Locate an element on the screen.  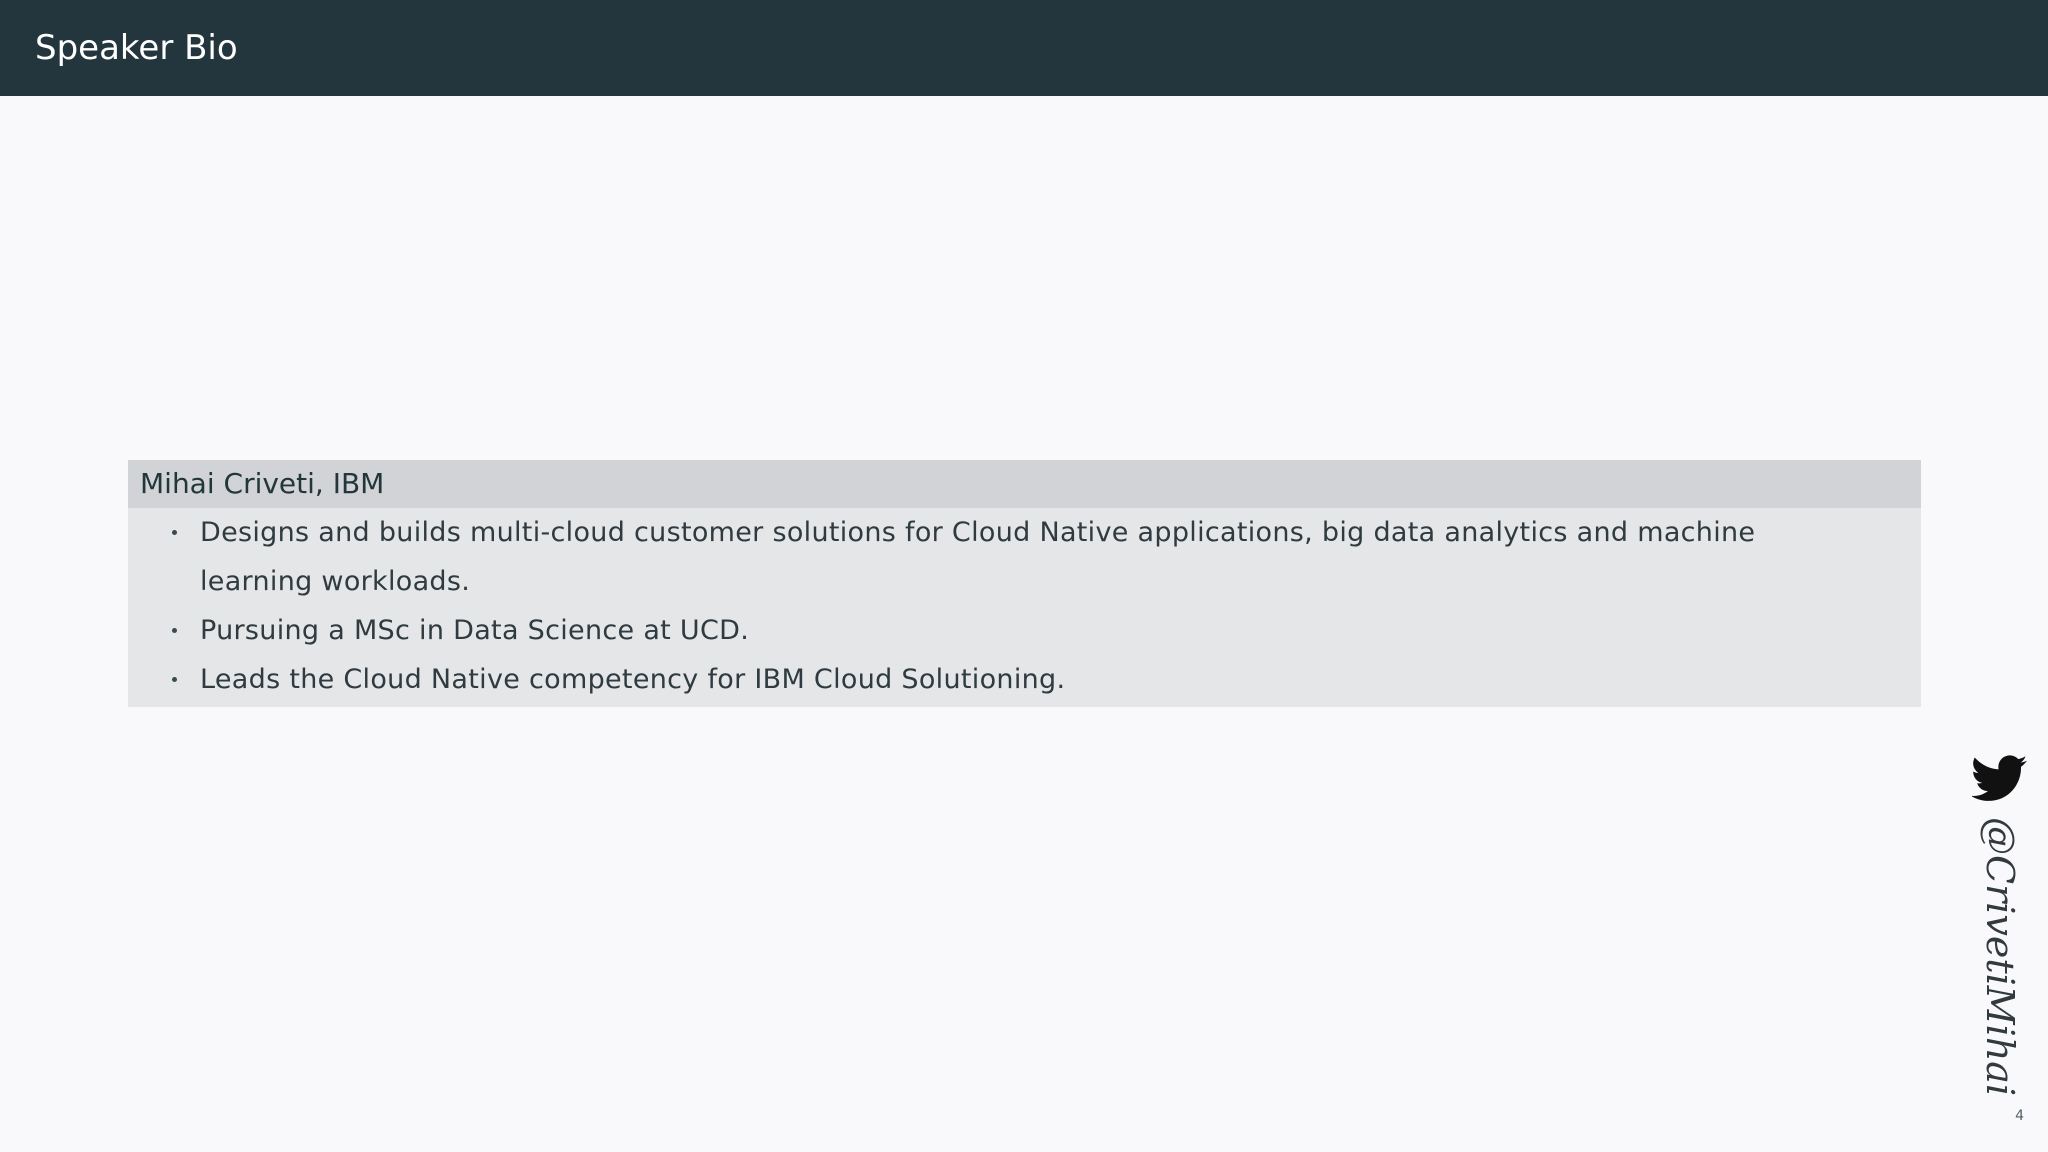
twitter-icon is located at coordinates (2000, 778).